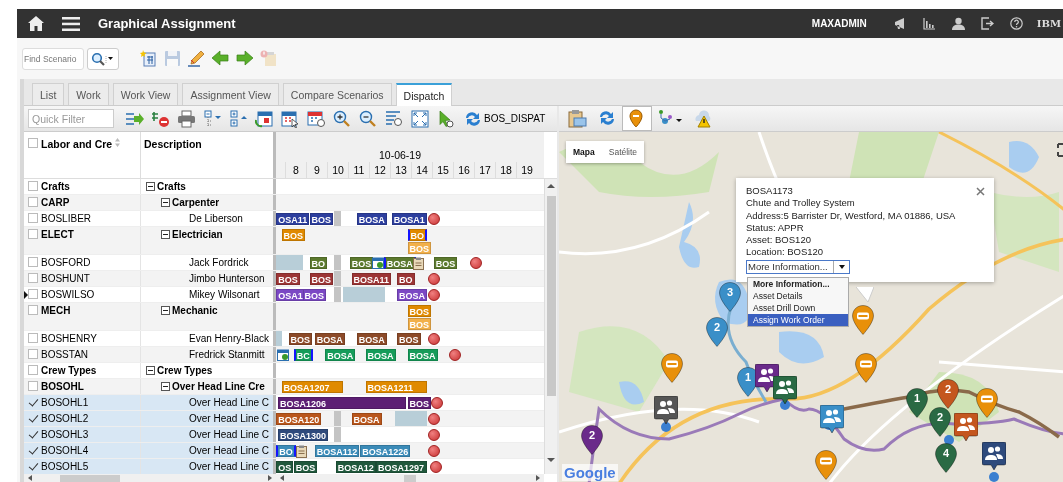  What do you see at coordinates (337, 94) in the screenshot?
I see `tab: Compare Scenarios` at bounding box center [337, 94].